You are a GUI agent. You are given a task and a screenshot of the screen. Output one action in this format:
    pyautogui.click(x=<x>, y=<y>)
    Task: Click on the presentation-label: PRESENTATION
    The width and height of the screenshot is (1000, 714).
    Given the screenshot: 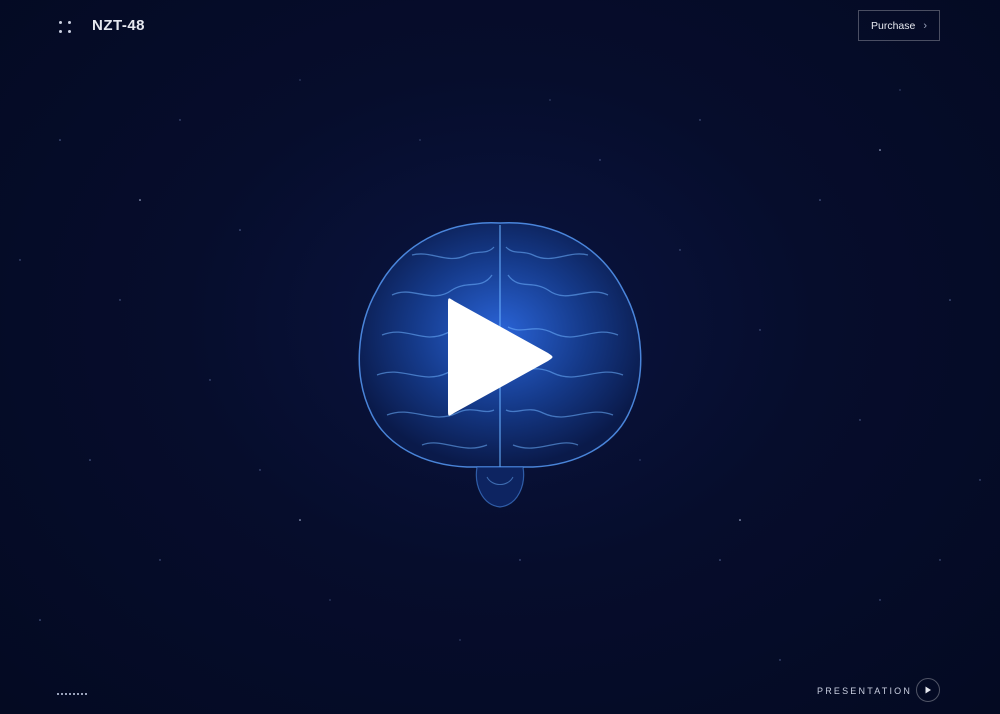 What is the action you would take?
    pyautogui.click(x=864, y=691)
    